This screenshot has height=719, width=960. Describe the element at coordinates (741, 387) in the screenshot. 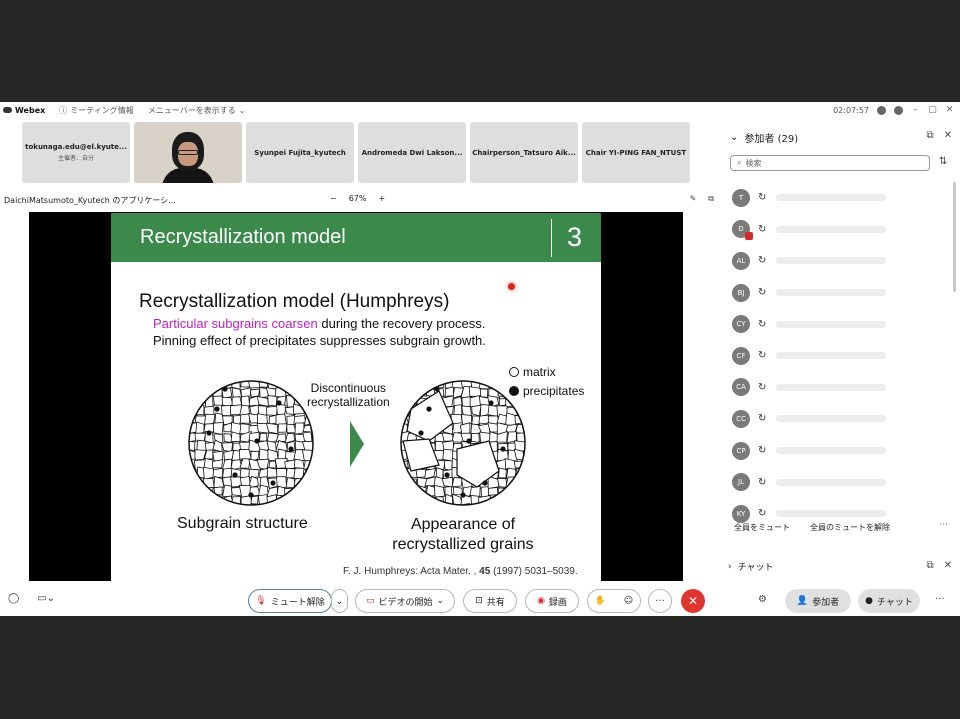

I see `avatar: CA` at that location.